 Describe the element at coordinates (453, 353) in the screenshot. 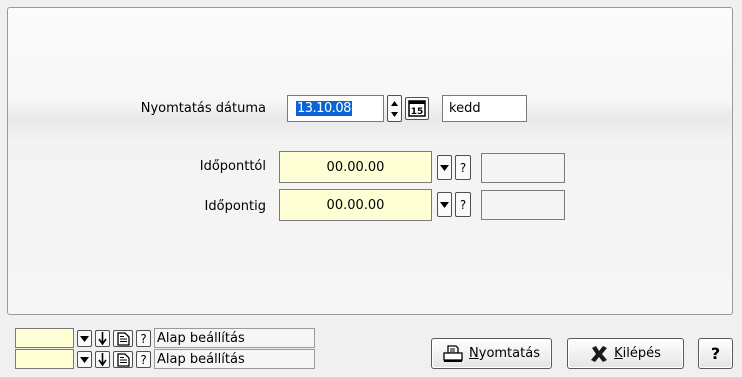

I see `printer-icon` at that location.